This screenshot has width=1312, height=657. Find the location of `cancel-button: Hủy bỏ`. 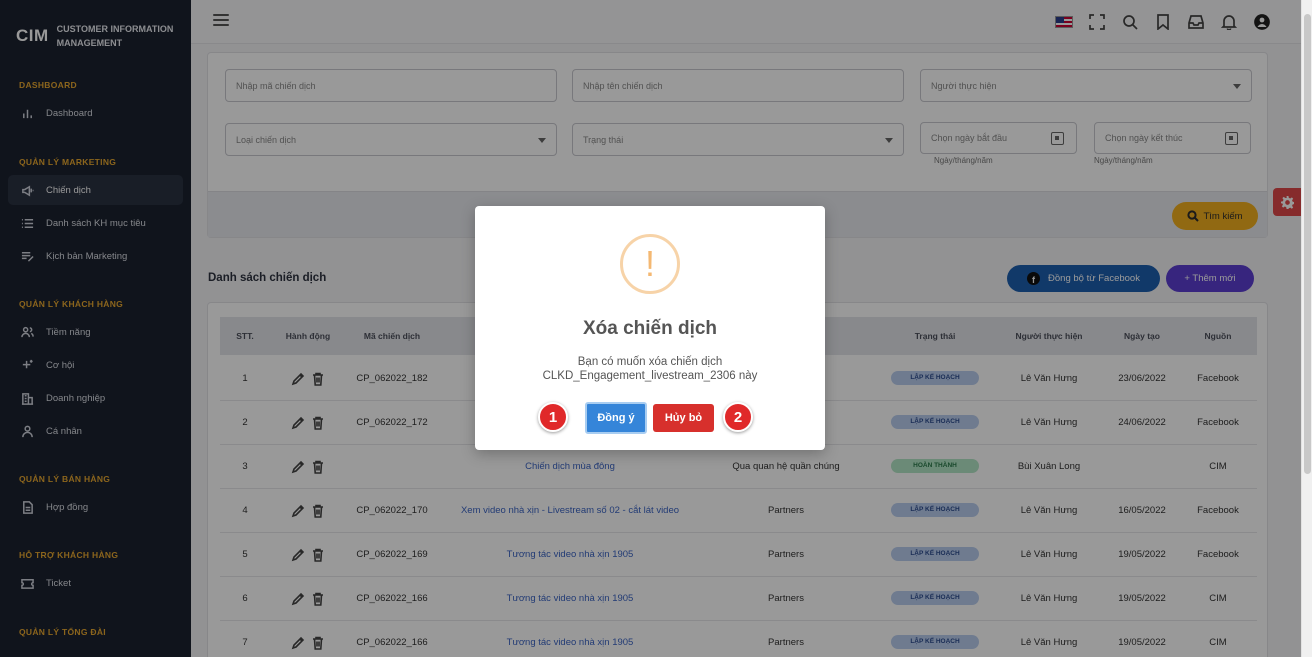

cancel-button: Hủy bỏ is located at coordinates (683, 418).